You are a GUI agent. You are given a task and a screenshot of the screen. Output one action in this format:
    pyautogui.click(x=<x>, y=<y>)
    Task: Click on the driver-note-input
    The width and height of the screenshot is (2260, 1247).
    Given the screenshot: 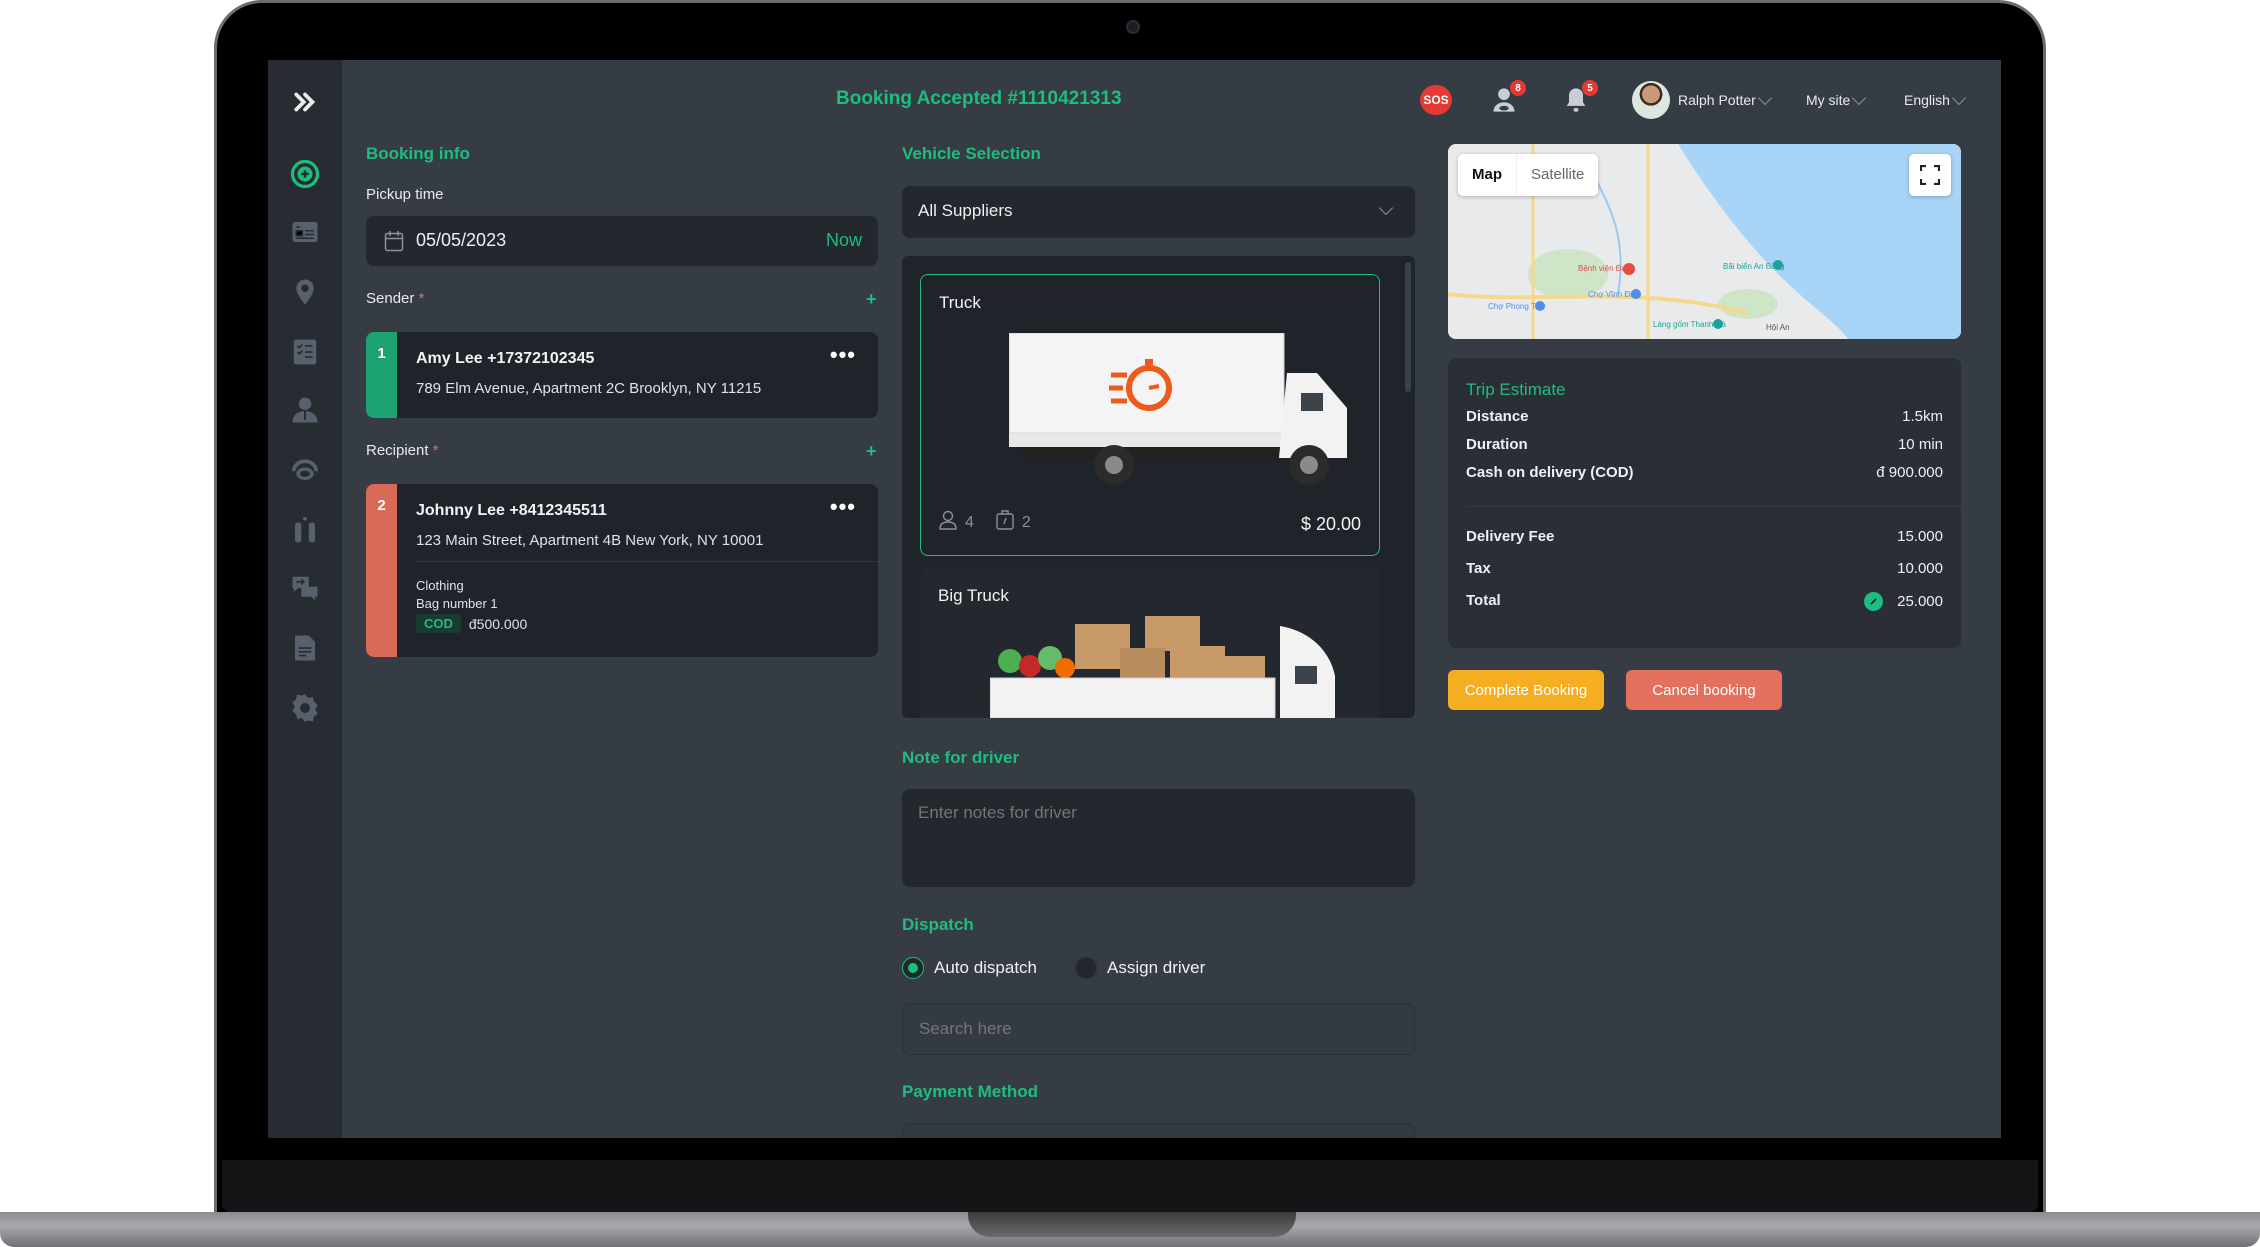 What is the action you would take?
    pyautogui.click(x=1158, y=838)
    